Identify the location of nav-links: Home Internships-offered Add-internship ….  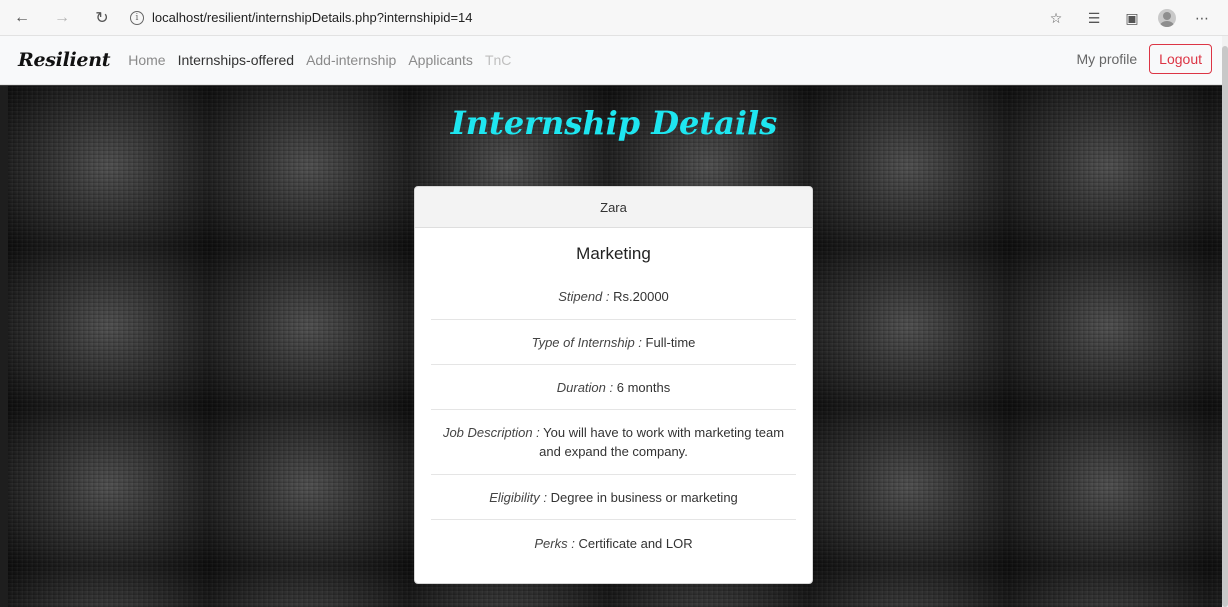
(325, 60).